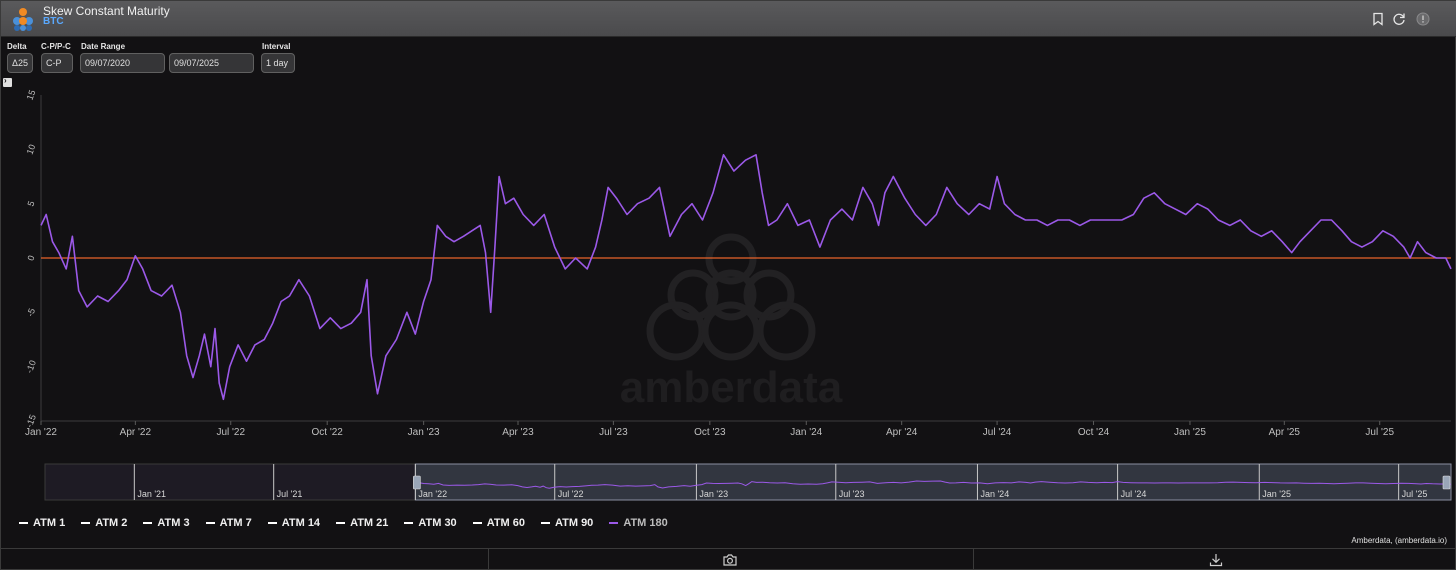 The image size is (1456, 570). I want to click on x-tick-label: Jul '22, so click(230, 432).